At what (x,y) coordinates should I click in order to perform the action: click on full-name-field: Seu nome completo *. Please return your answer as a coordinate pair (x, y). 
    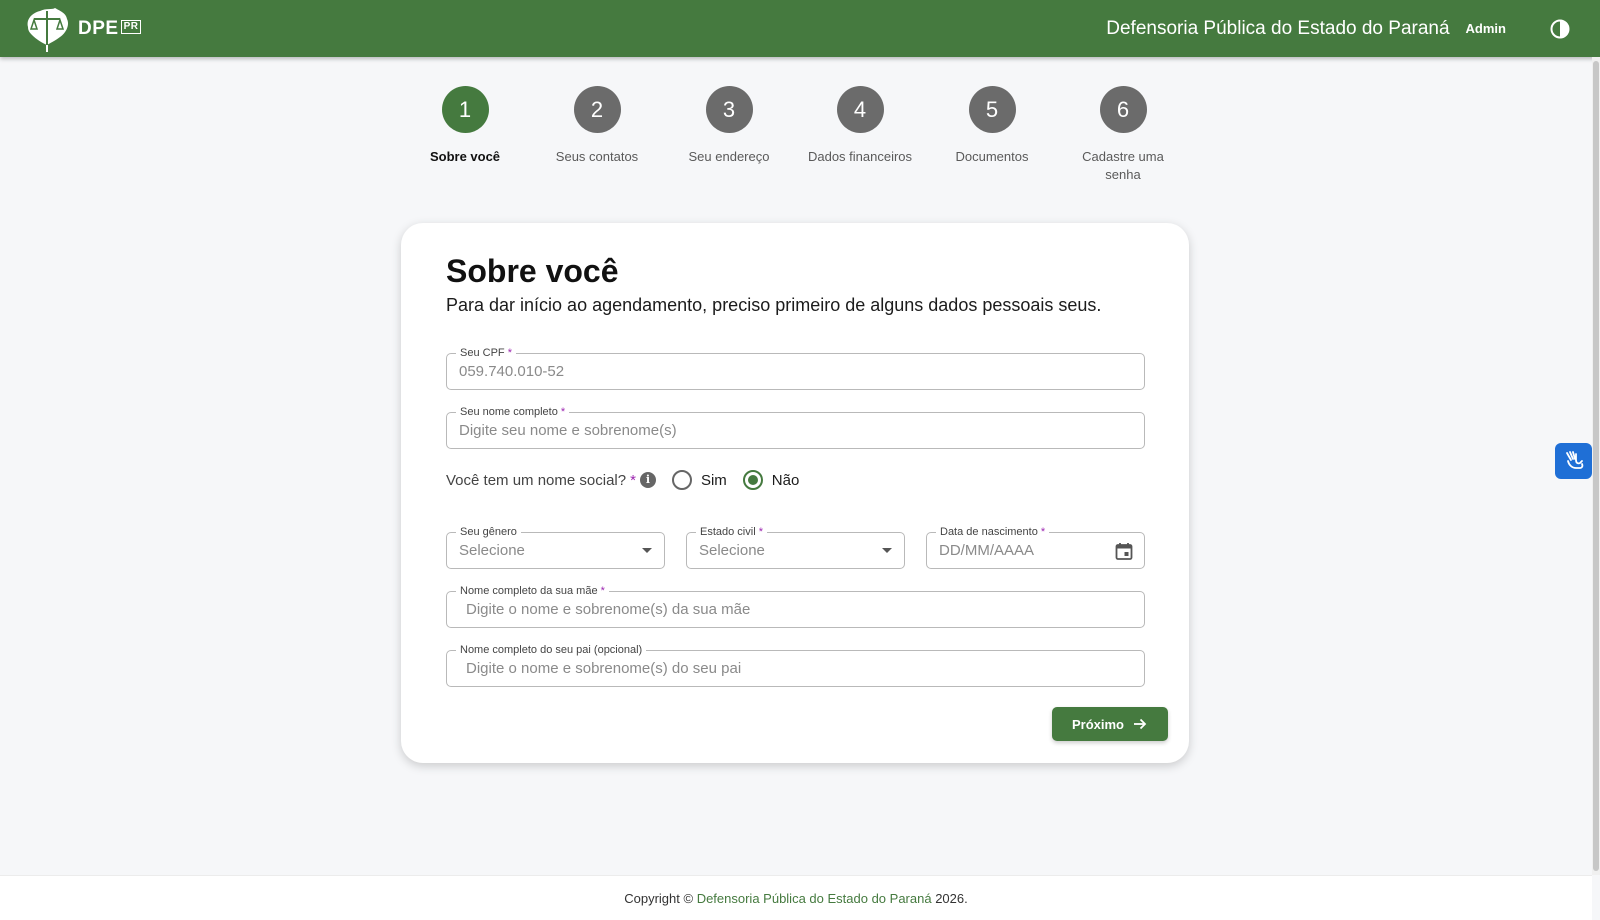
    Looking at the image, I should click on (795, 427).